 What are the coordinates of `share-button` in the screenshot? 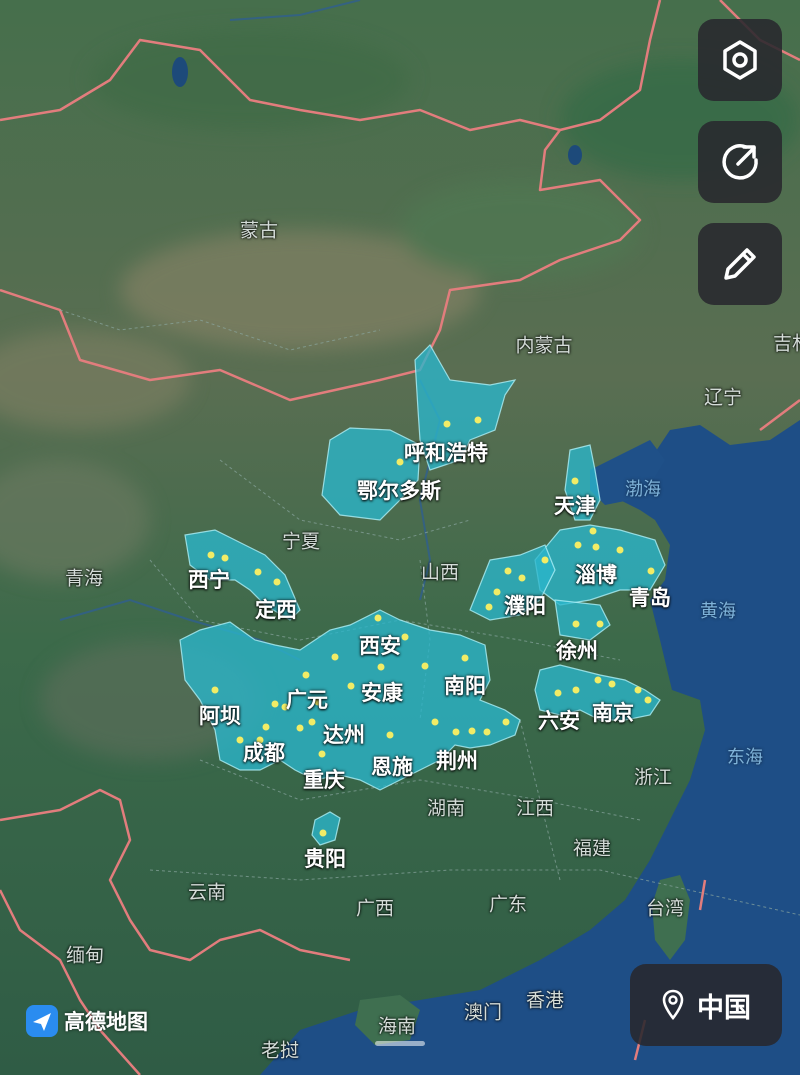 It's located at (740, 162).